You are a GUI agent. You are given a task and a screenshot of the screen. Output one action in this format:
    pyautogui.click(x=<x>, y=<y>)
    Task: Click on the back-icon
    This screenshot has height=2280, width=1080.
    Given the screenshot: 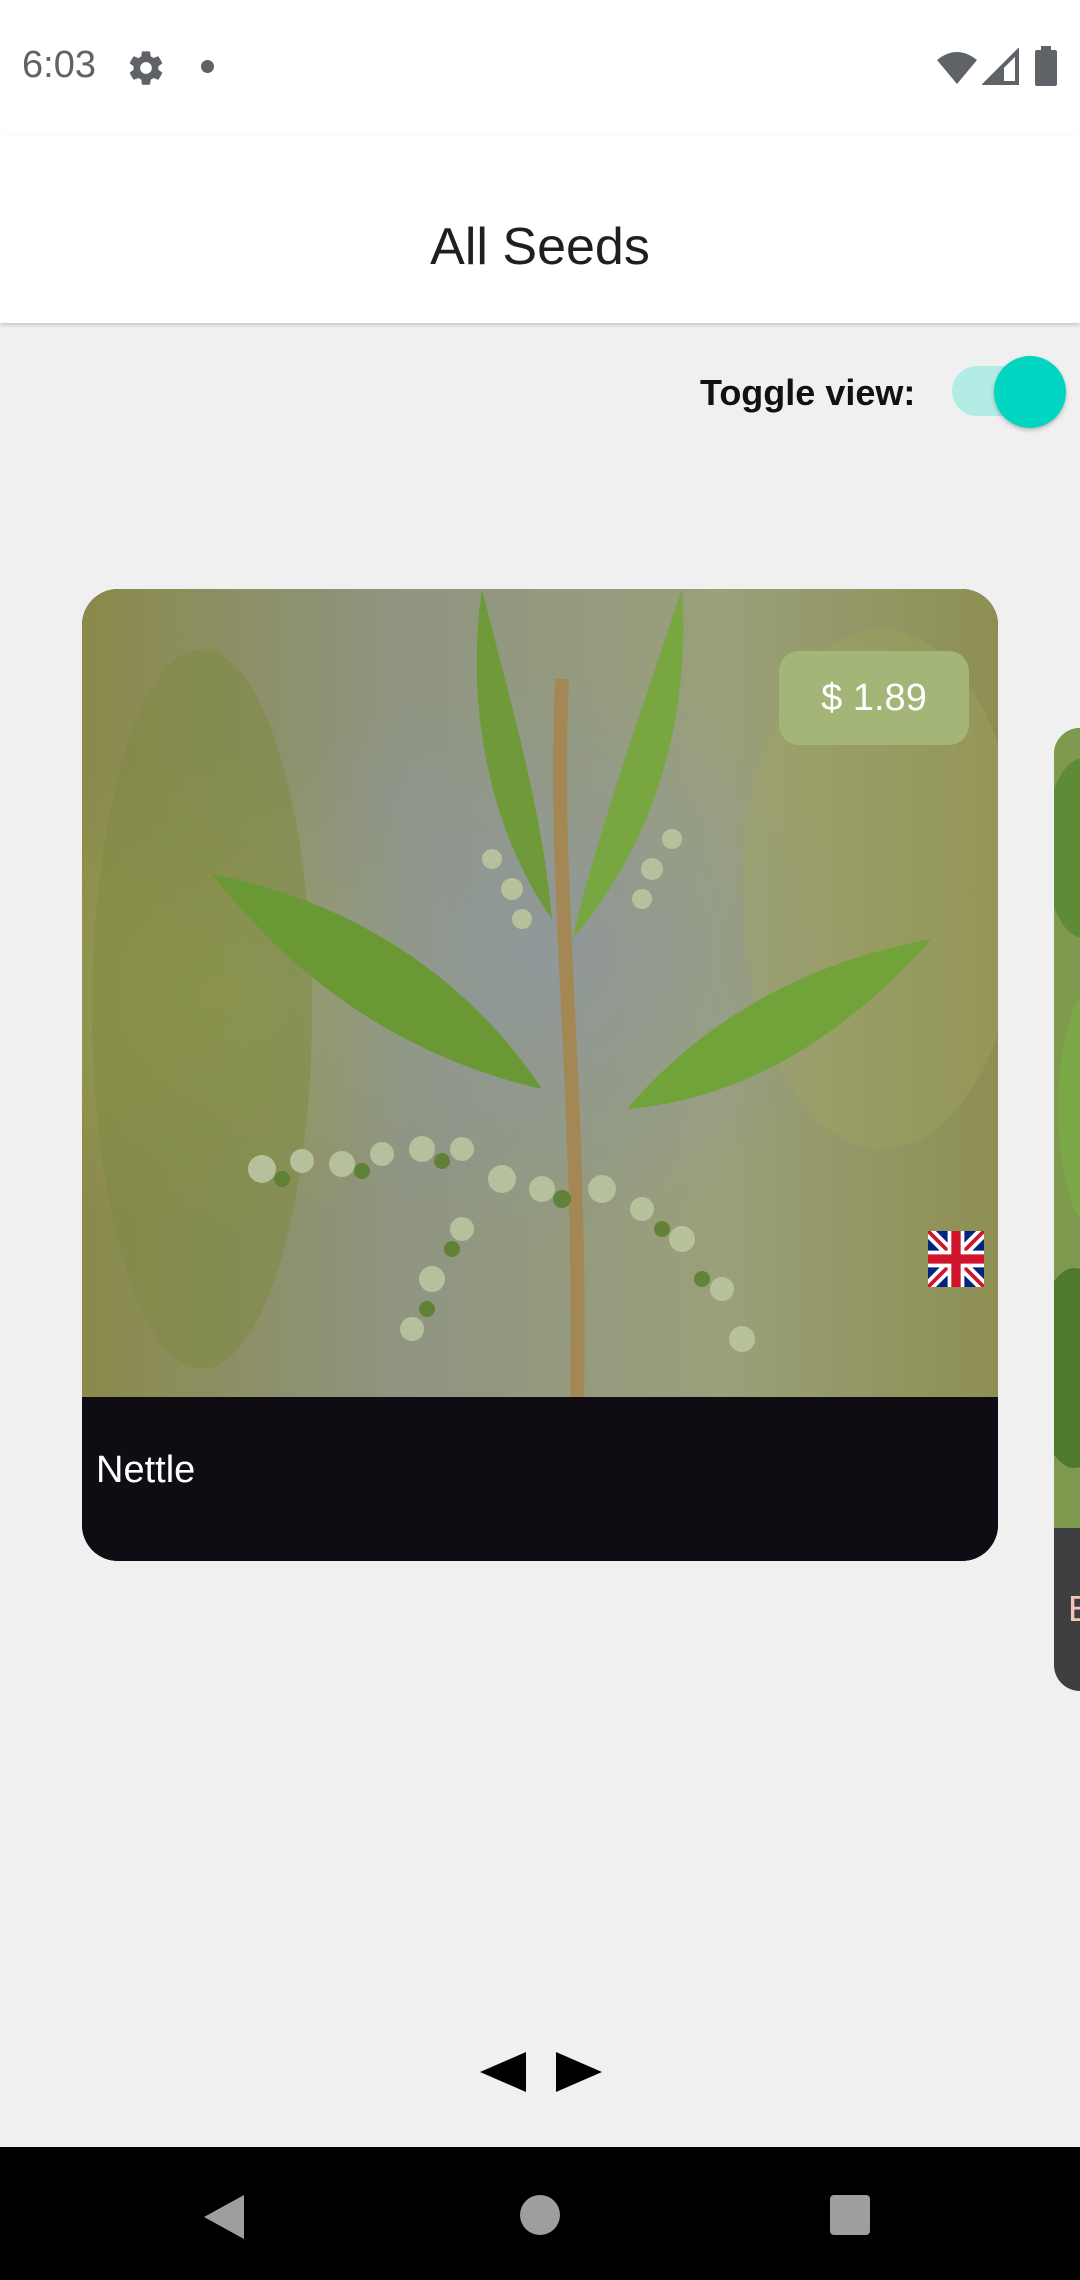 What is the action you would take?
    pyautogui.click(x=224, y=2217)
    